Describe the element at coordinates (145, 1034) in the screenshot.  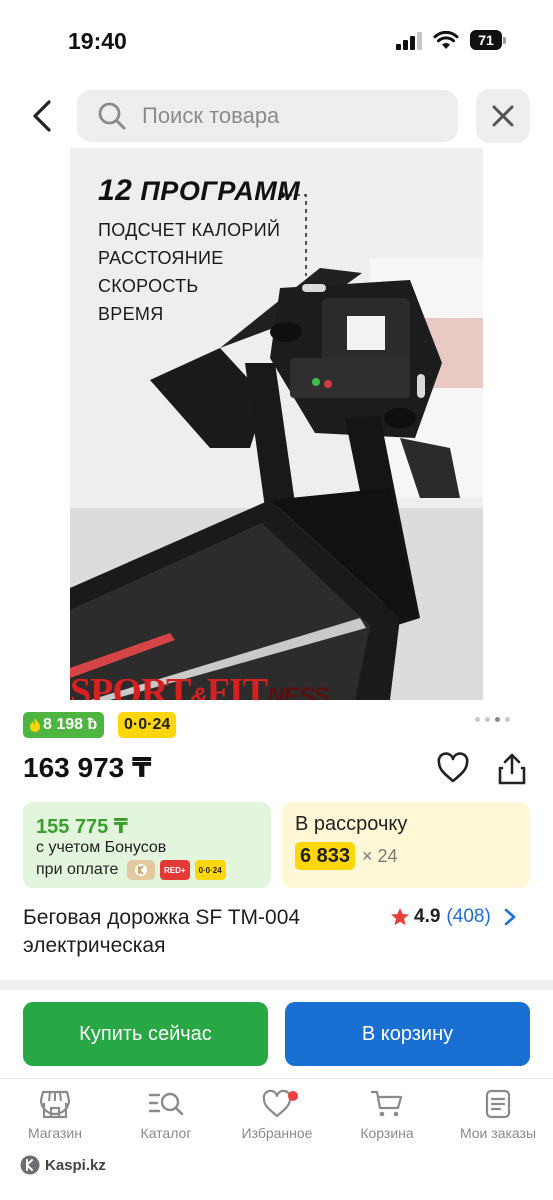
I see `buy-now-button: Купить сейчас` at that location.